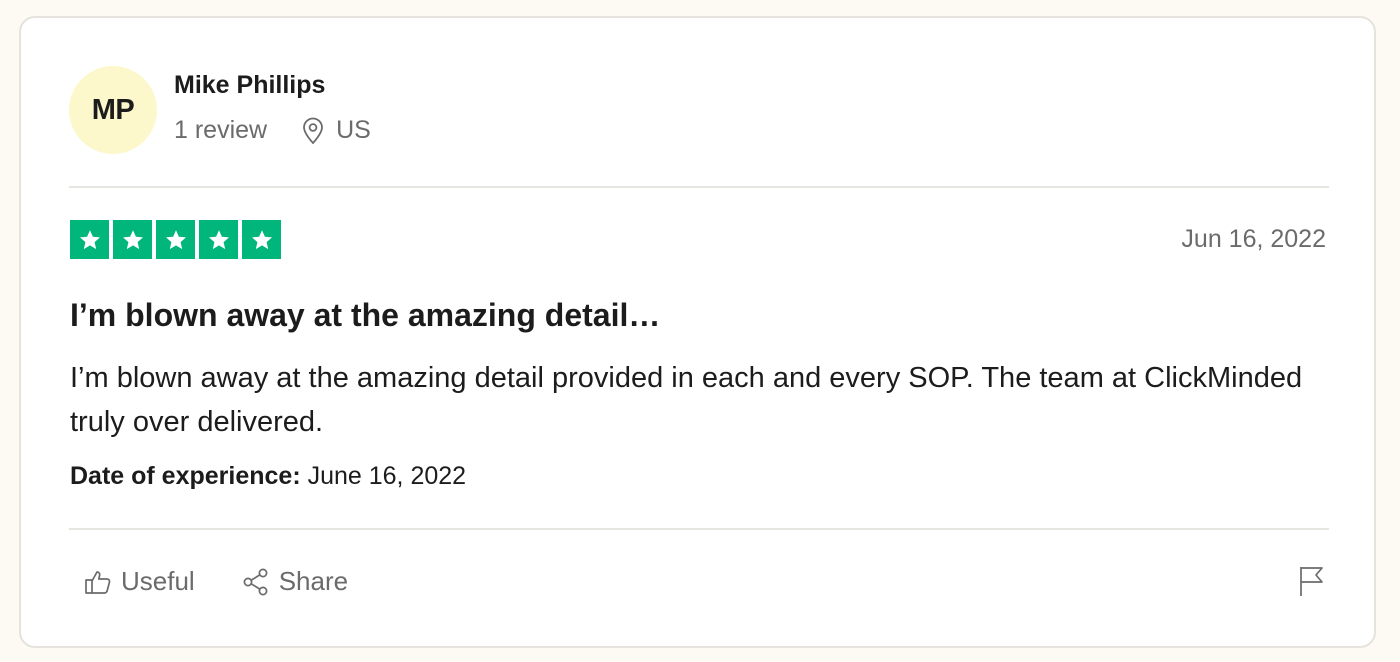 The width and height of the screenshot is (1400, 662). What do you see at coordinates (98, 582) in the screenshot?
I see `thumbs-up-icon` at bounding box center [98, 582].